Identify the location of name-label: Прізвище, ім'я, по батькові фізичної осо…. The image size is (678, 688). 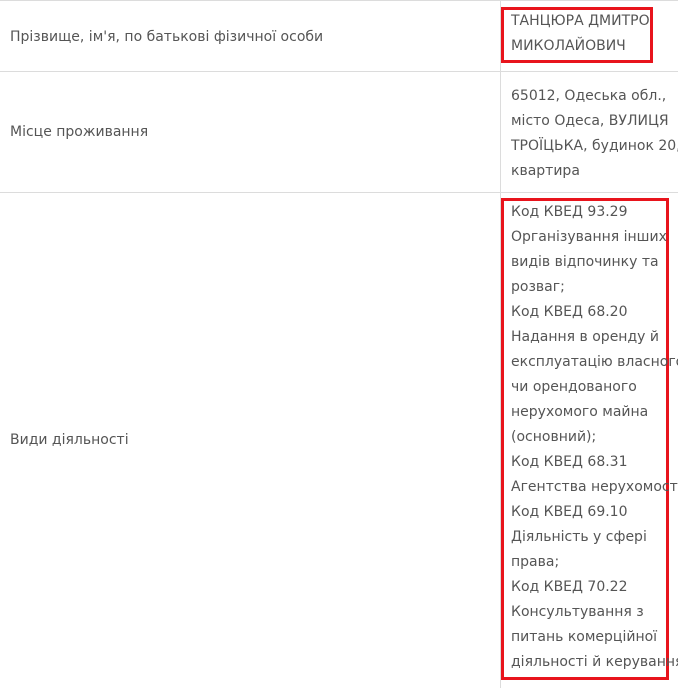
(167, 37).